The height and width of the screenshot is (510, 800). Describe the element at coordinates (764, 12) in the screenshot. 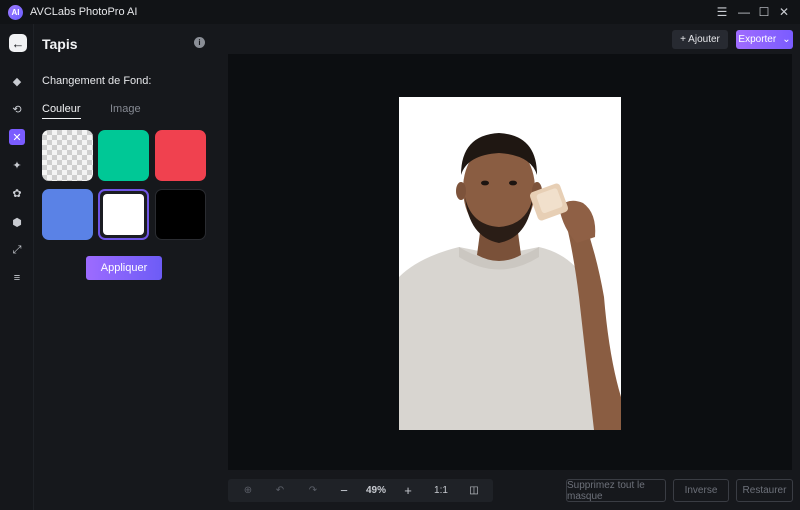

I see `maximize-icon: ☐` at that location.